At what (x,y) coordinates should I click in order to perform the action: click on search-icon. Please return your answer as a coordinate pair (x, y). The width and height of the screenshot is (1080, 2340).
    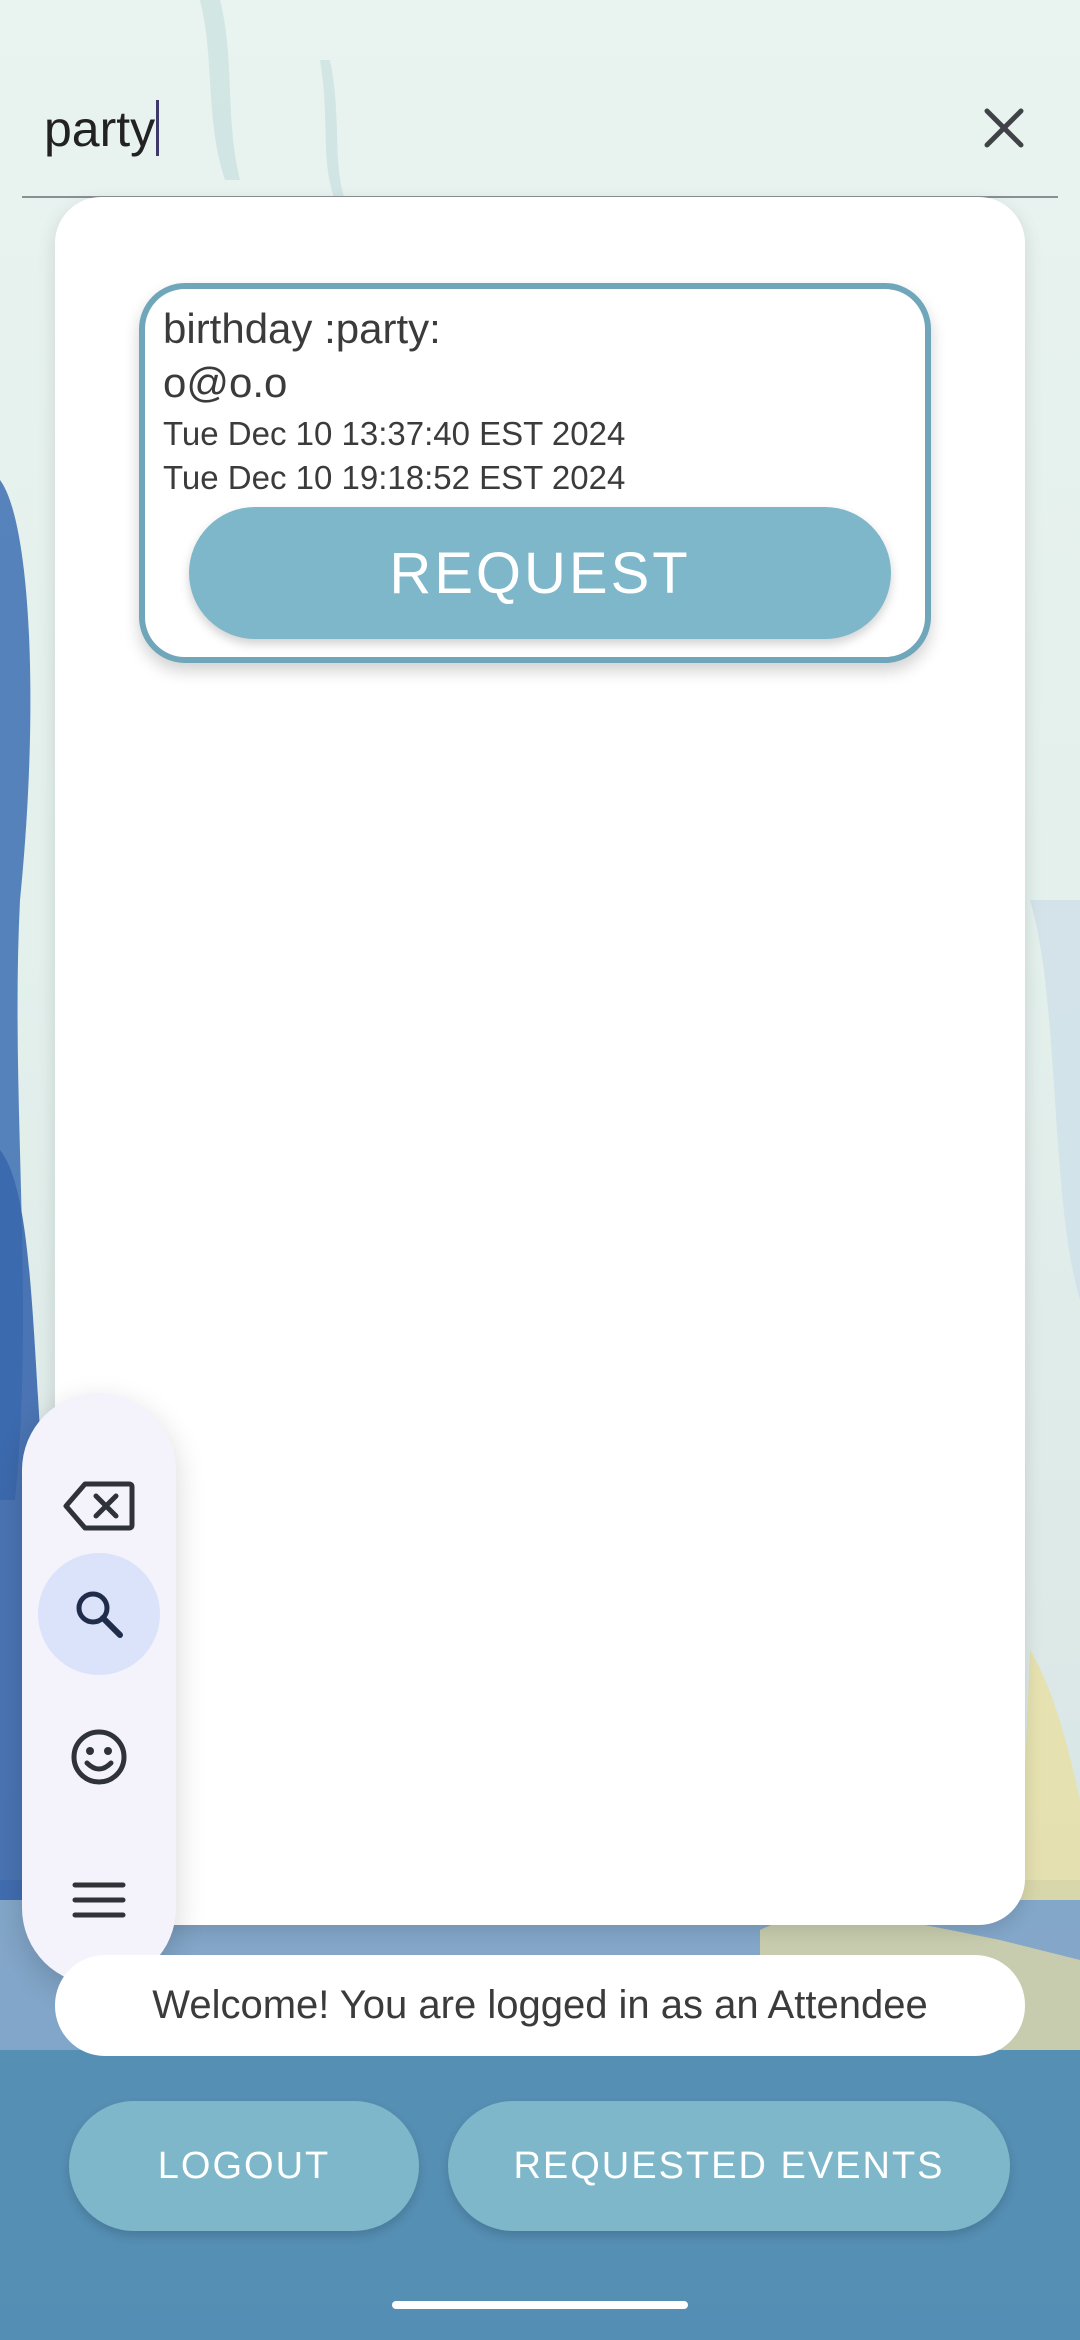
    Looking at the image, I should click on (99, 1614).